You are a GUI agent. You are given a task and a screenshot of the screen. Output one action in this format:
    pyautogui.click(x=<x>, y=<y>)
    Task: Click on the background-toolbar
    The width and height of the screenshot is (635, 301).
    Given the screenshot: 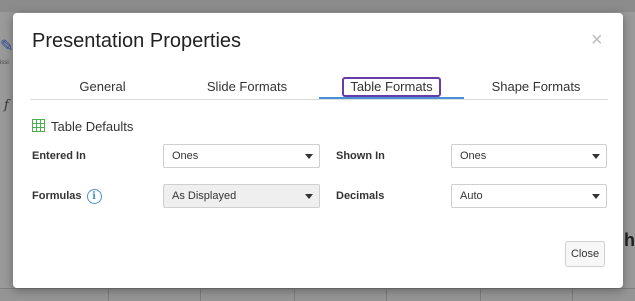 What is the action you would take?
    pyautogui.click(x=317, y=6)
    